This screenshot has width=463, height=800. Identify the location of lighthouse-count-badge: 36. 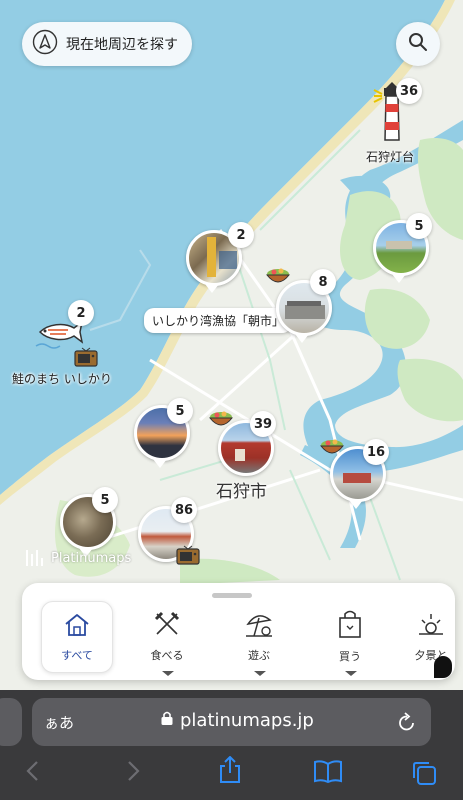
(409, 91).